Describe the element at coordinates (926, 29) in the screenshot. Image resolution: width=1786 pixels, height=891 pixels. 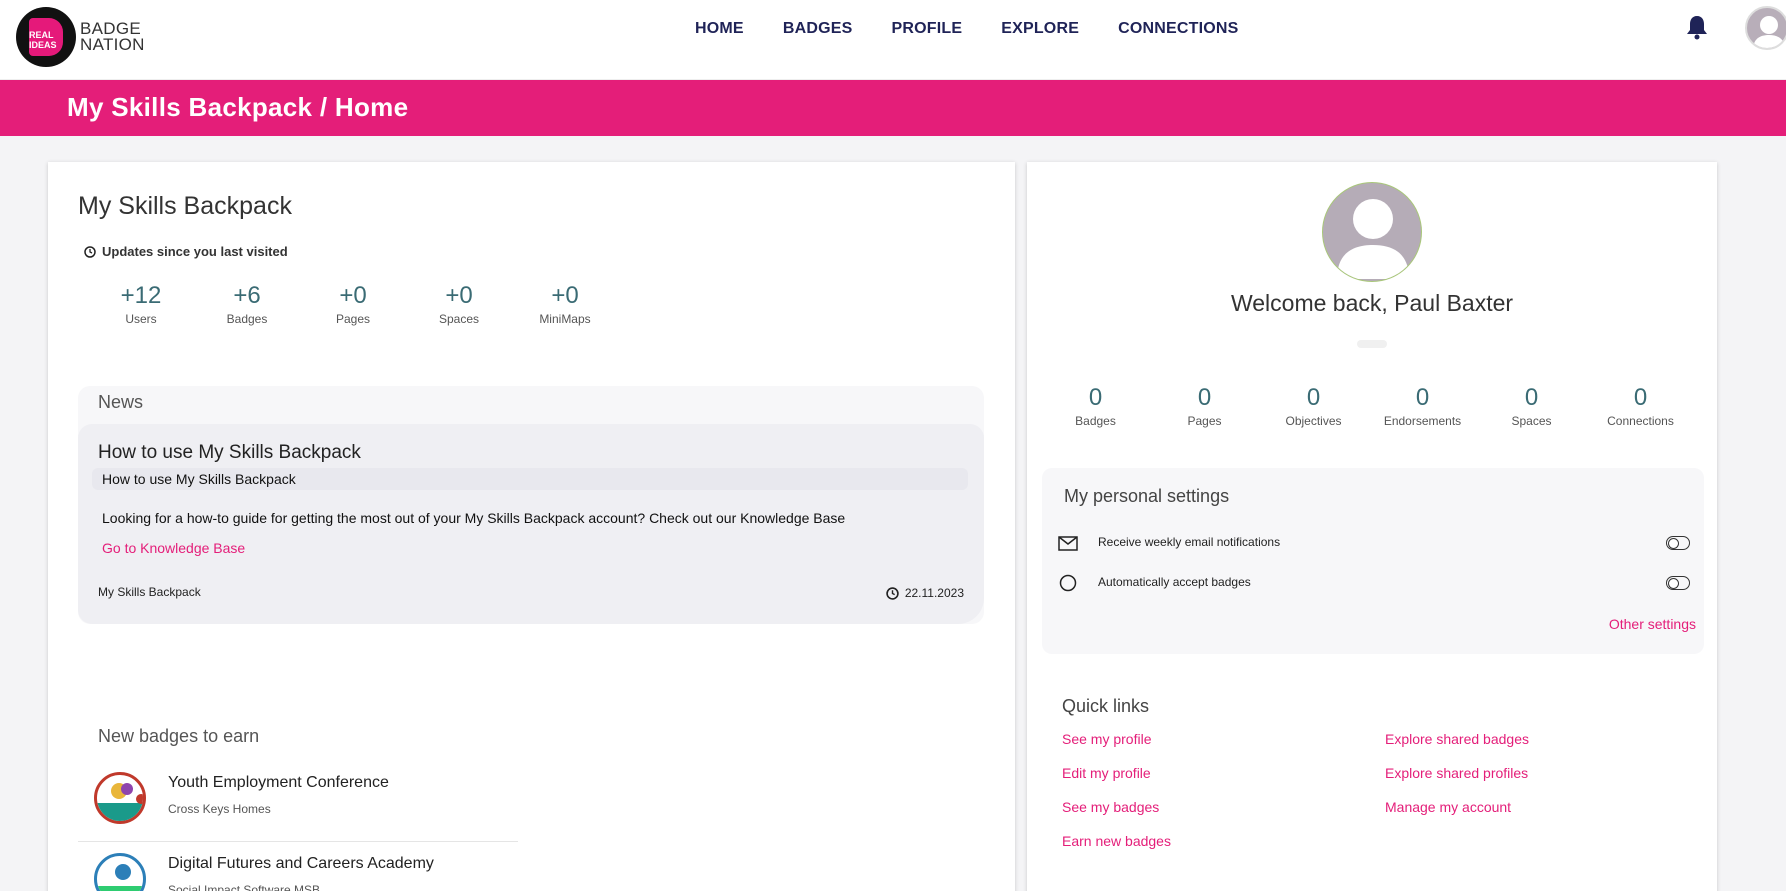
I see `nav-profile: PROFILE` at that location.